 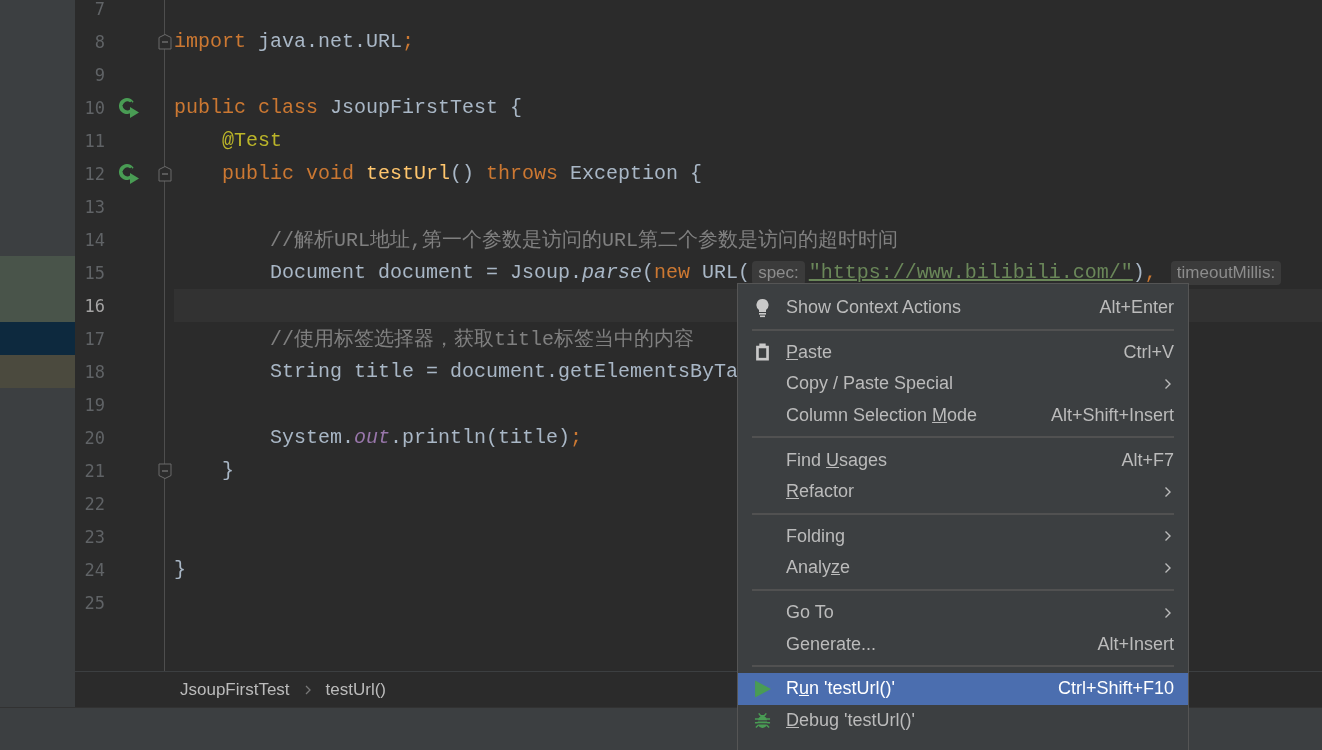 I want to click on play-icon, so click(x=762, y=688).